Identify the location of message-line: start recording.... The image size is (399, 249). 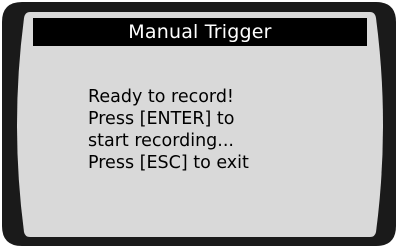
(161, 141).